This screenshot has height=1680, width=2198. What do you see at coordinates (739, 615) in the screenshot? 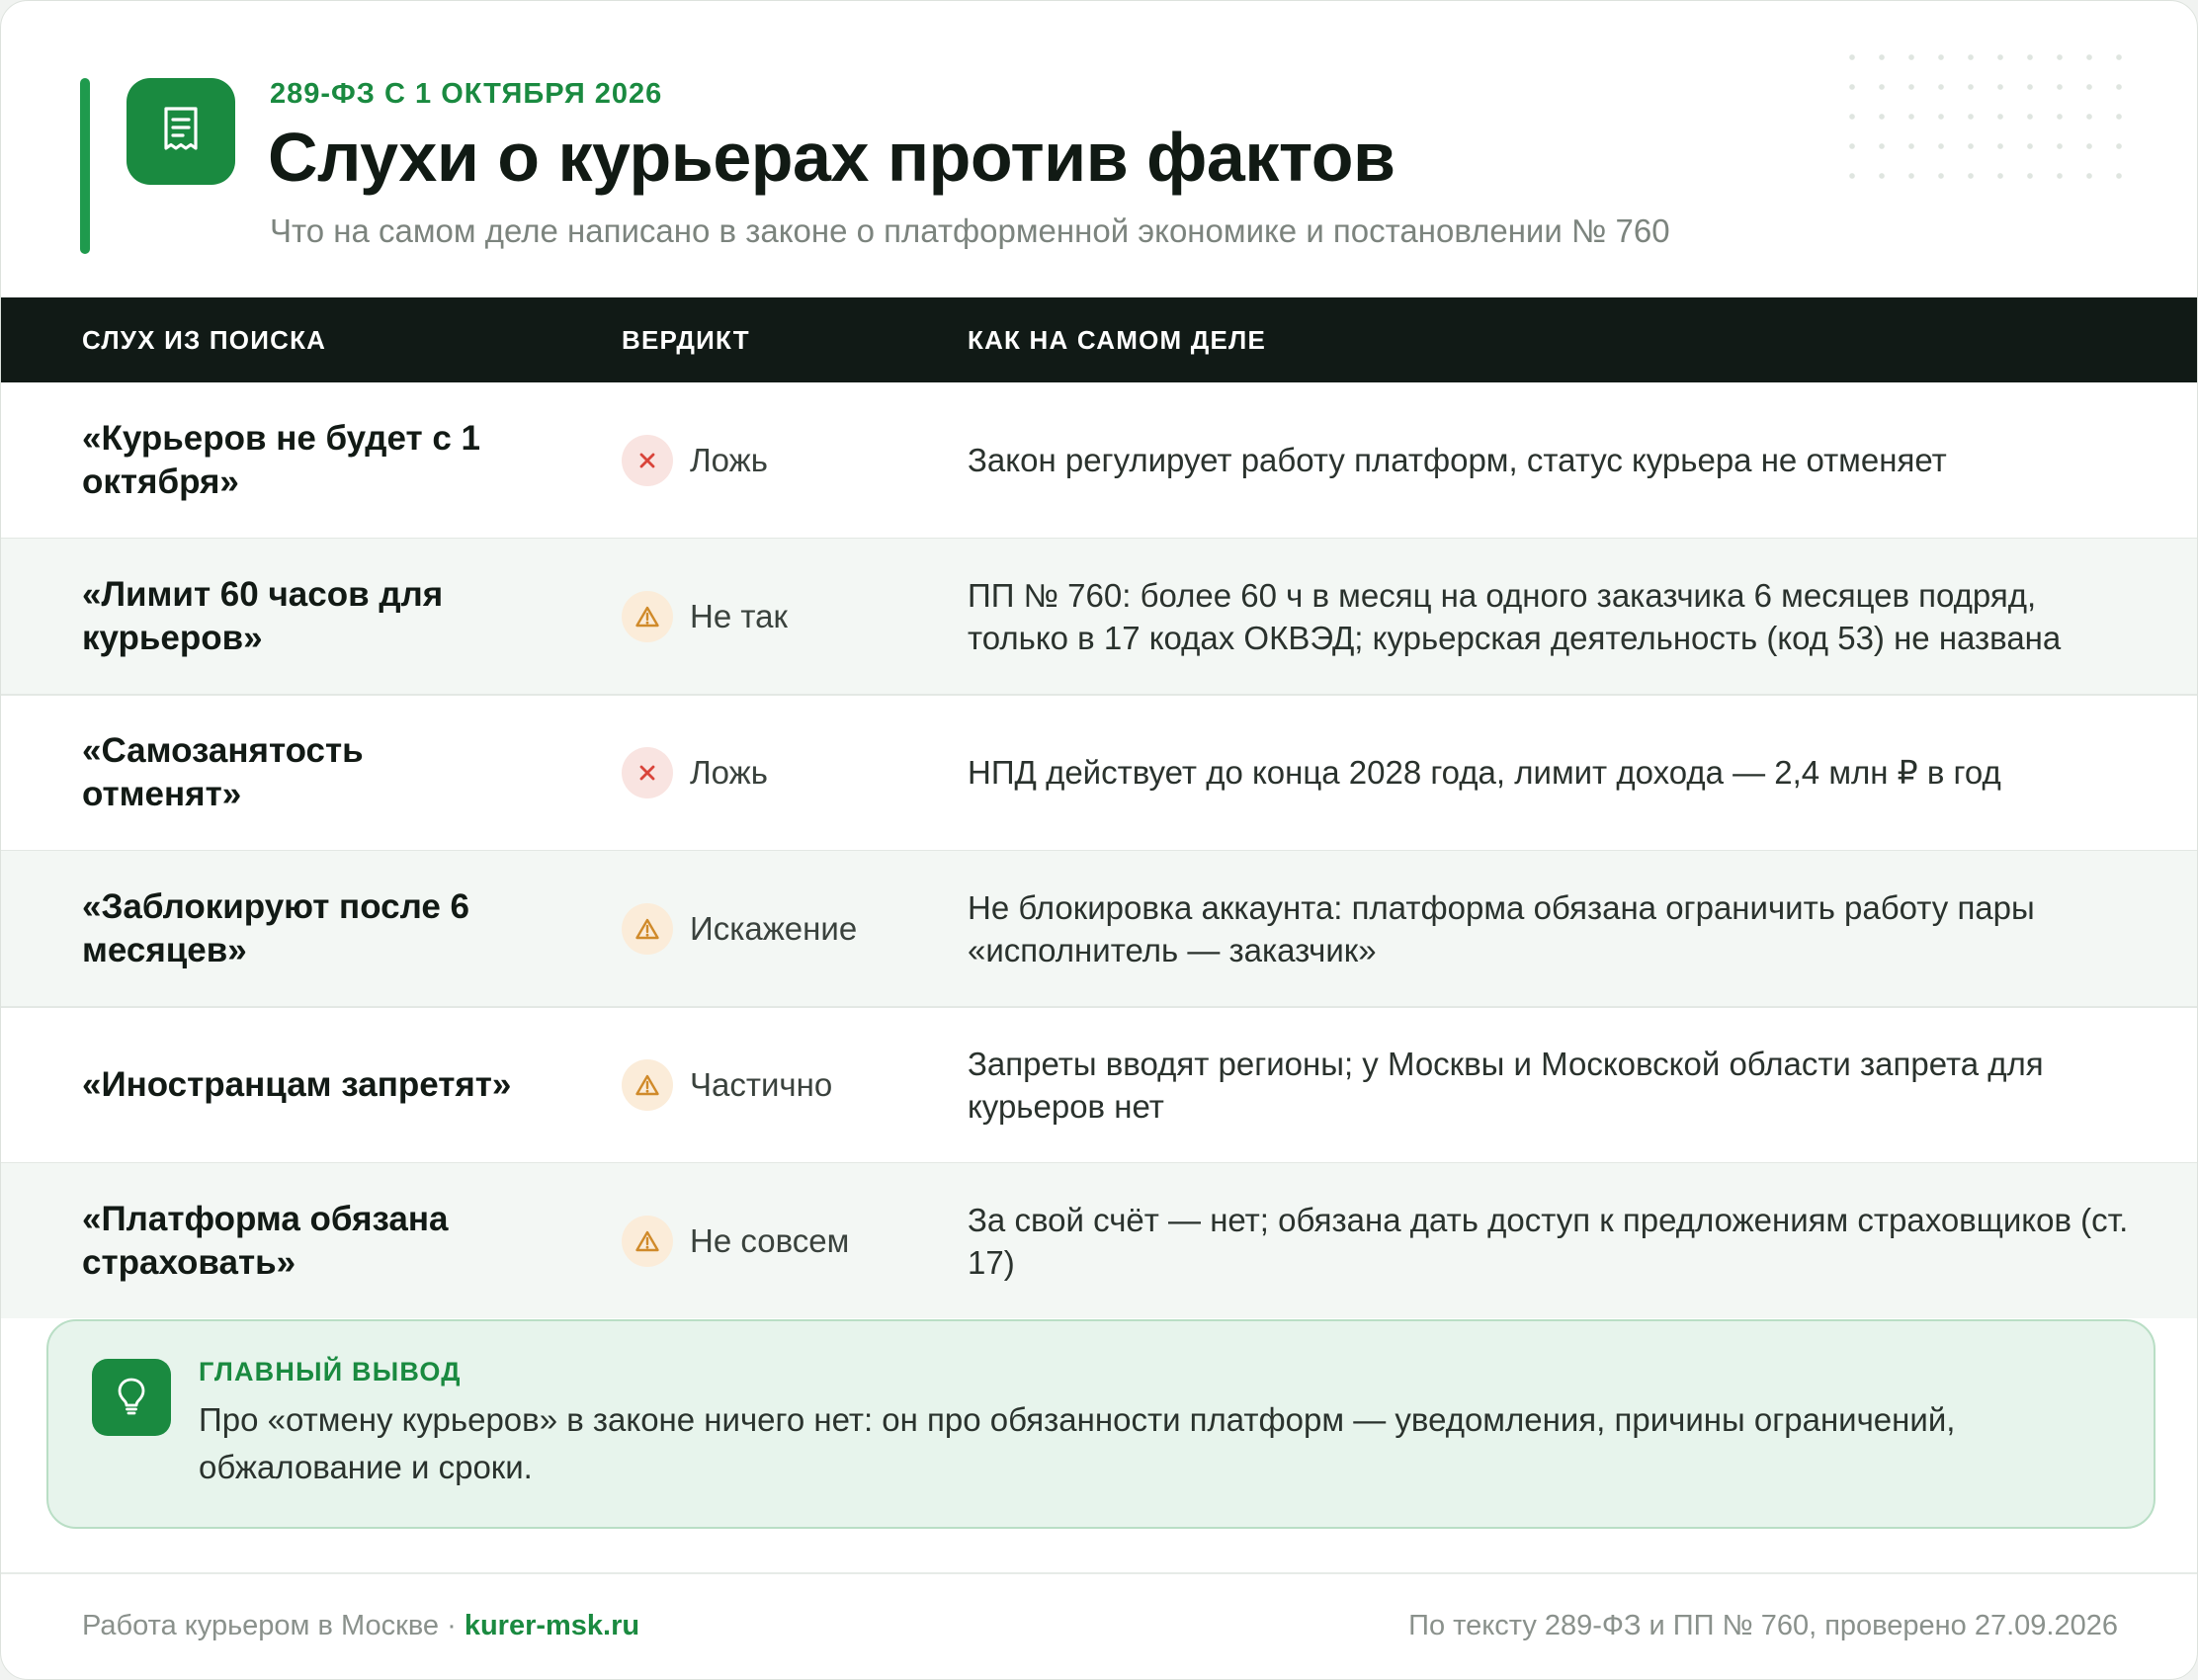
I see `verdict-label: Не так` at bounding box center [739, 615].